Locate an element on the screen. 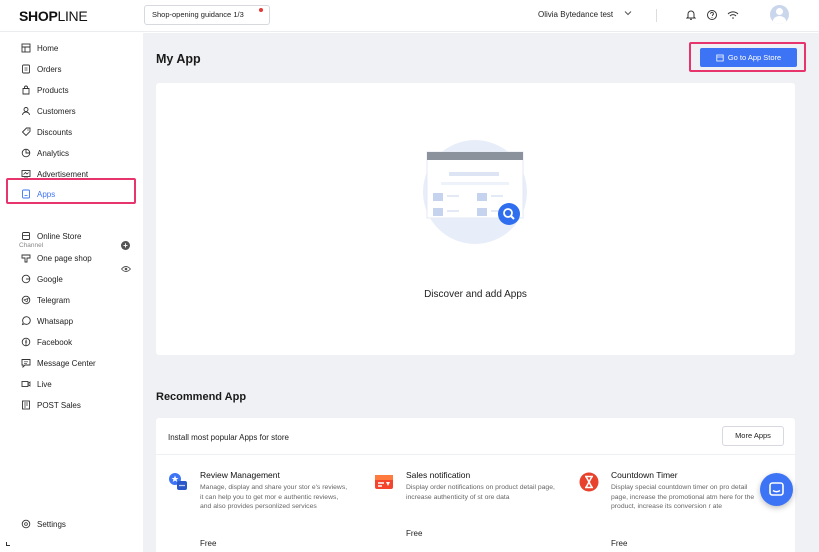 This screenshot has width=819, height=552. sidebar-item-facebook: Facebook is located at coordinates (71, 342).